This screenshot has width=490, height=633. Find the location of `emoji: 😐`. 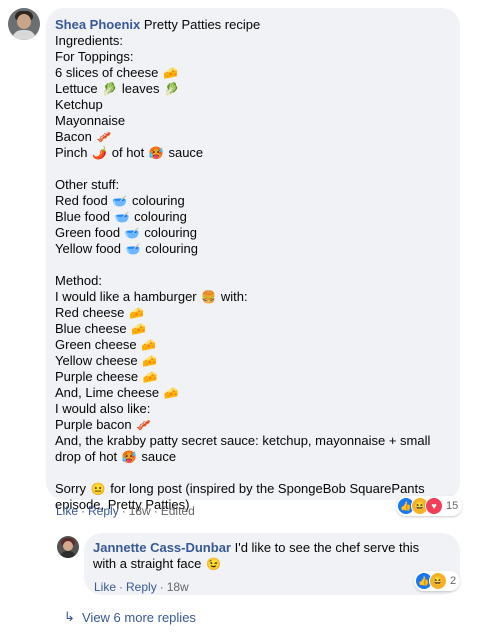

emoji: 😐 is located at coordinates (98, 489).